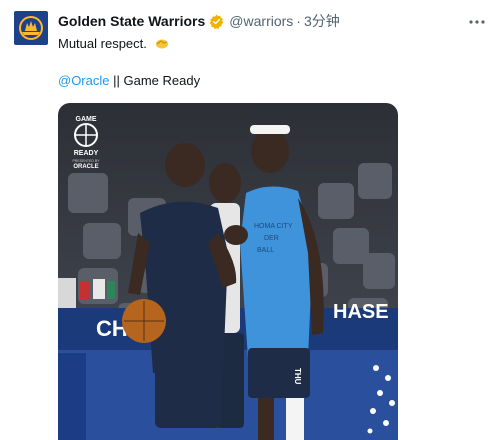 This screenshot has width=500, height=440. Describe the element at coordinates (85, 167) in the screenshot. I see `badge-brand-text: ORACLE` at that location.